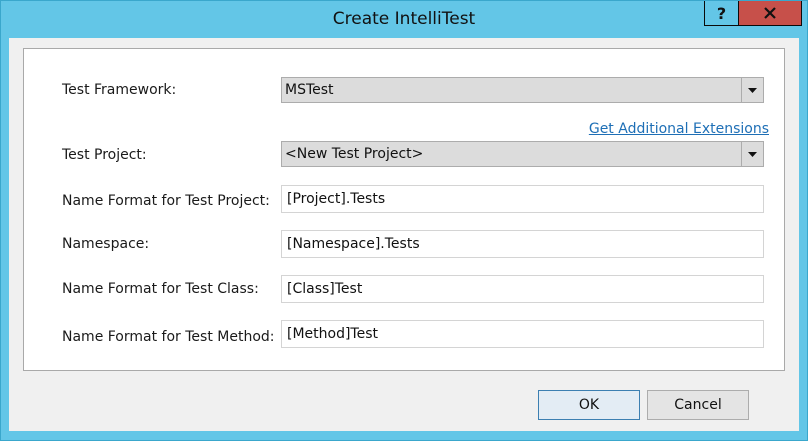 The width and height of the screenshot is (808, 441). I want to click on class-name-format-label: Name Format for Test Class:, so click(160, 289).